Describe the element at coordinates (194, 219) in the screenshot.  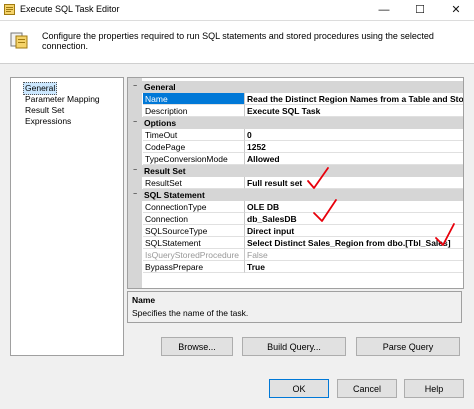
I see `property-name: Connection` at that location.